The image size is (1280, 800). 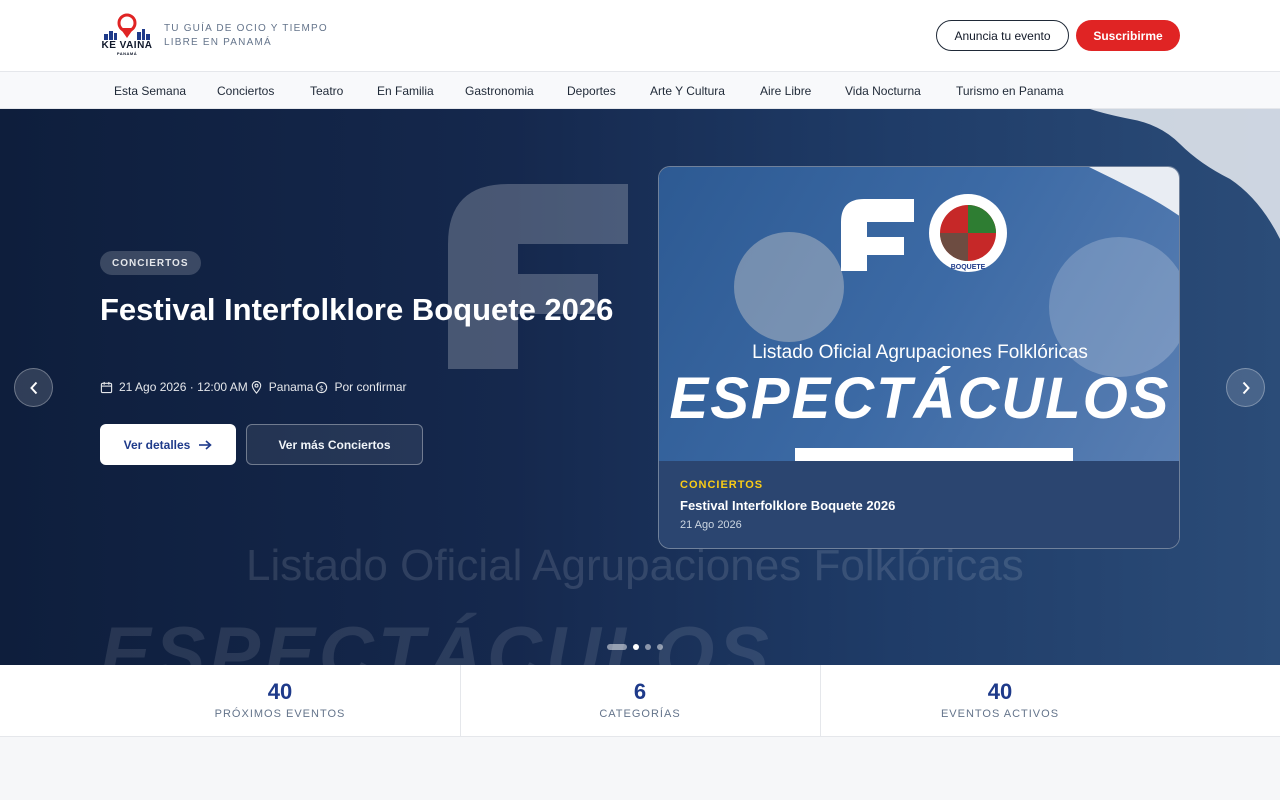 I want to click on logo-pin-icon, so click(x=127, y=26).